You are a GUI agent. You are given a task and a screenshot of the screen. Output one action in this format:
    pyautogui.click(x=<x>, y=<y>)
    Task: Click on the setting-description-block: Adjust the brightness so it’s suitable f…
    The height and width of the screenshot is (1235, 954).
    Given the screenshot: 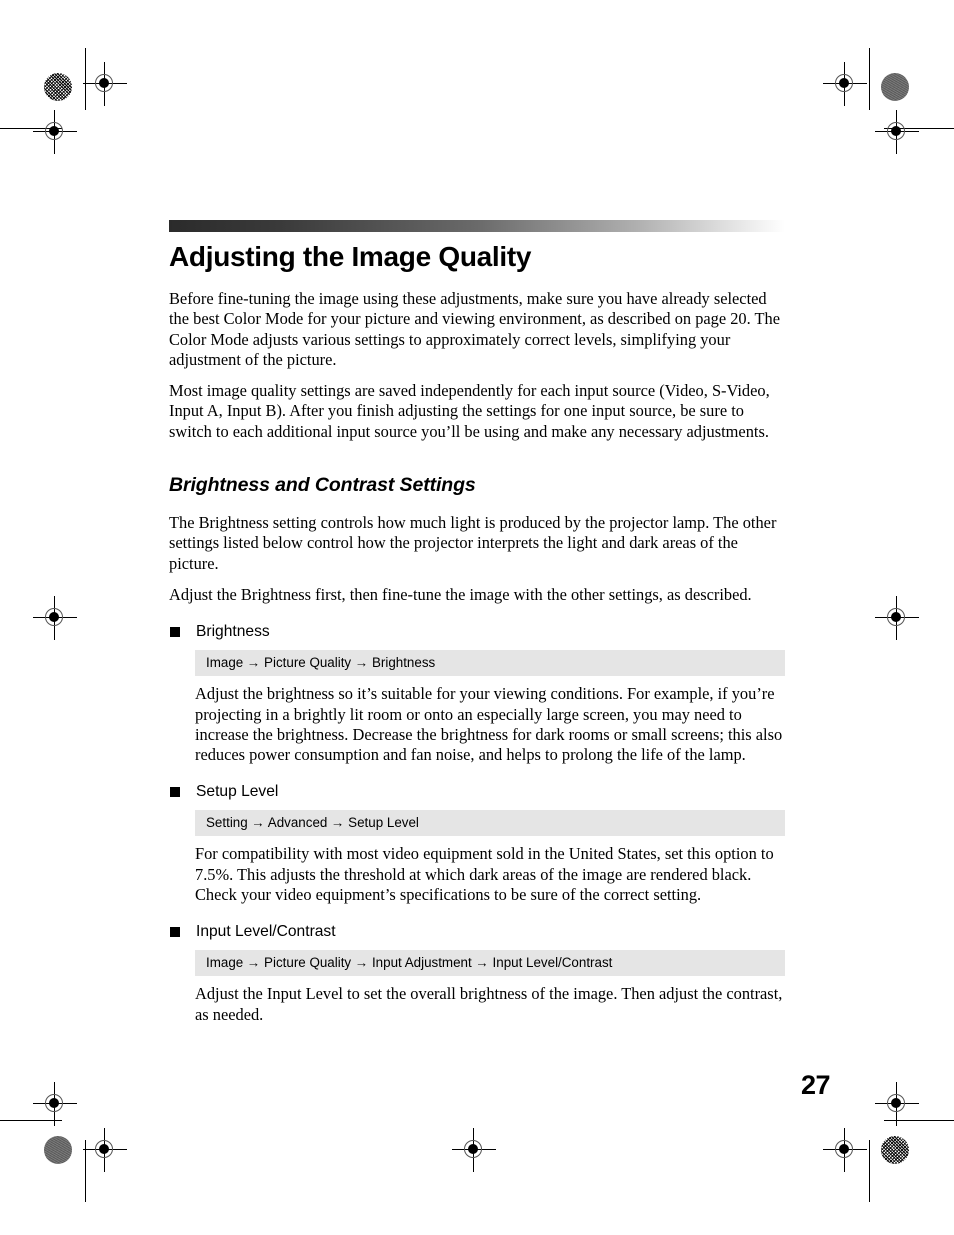 What is the action you would take?
    pyautogui.click(x=490, y=724)
    